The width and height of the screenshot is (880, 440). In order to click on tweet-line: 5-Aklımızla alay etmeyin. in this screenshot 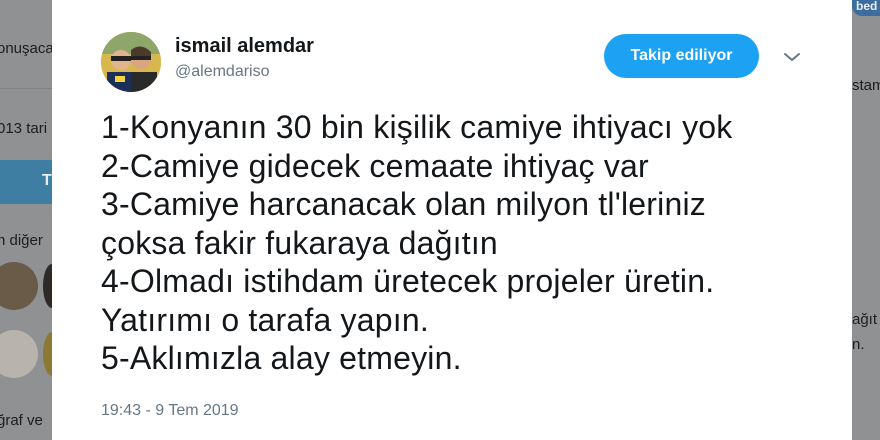, I will do `click(281, 358)`.